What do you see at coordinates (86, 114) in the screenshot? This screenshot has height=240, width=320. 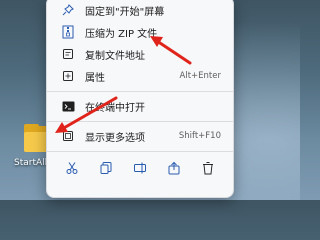 I see `arrow-to-show-more-options` at bounding box center [86, 114].